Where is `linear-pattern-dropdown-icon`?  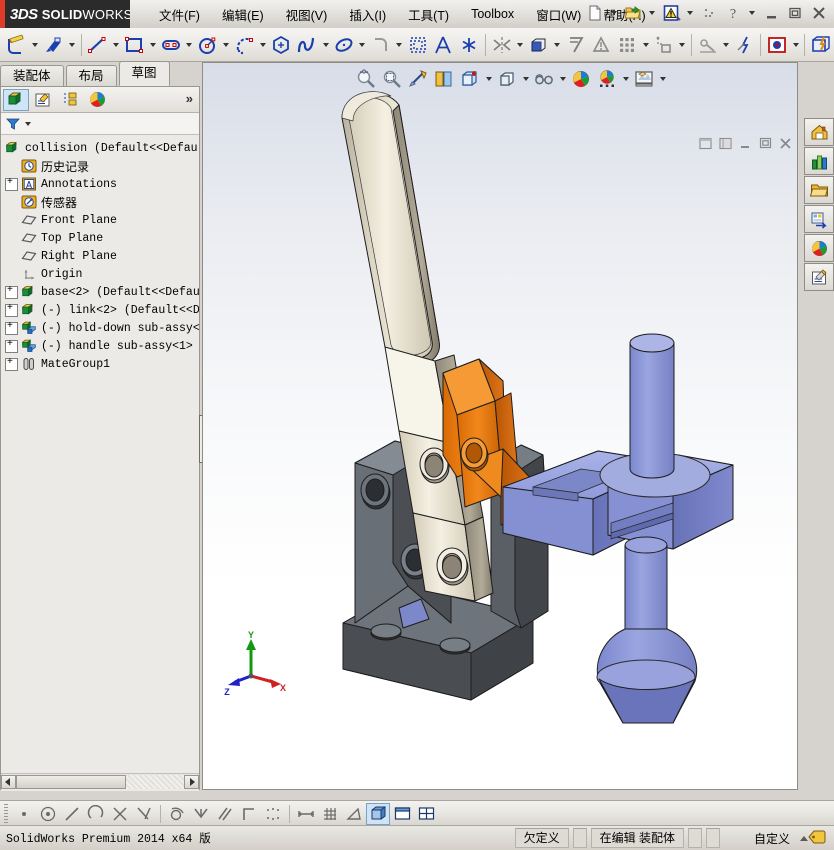
linear-pattern-dropdown-icon is located at coordinates (645, 45).